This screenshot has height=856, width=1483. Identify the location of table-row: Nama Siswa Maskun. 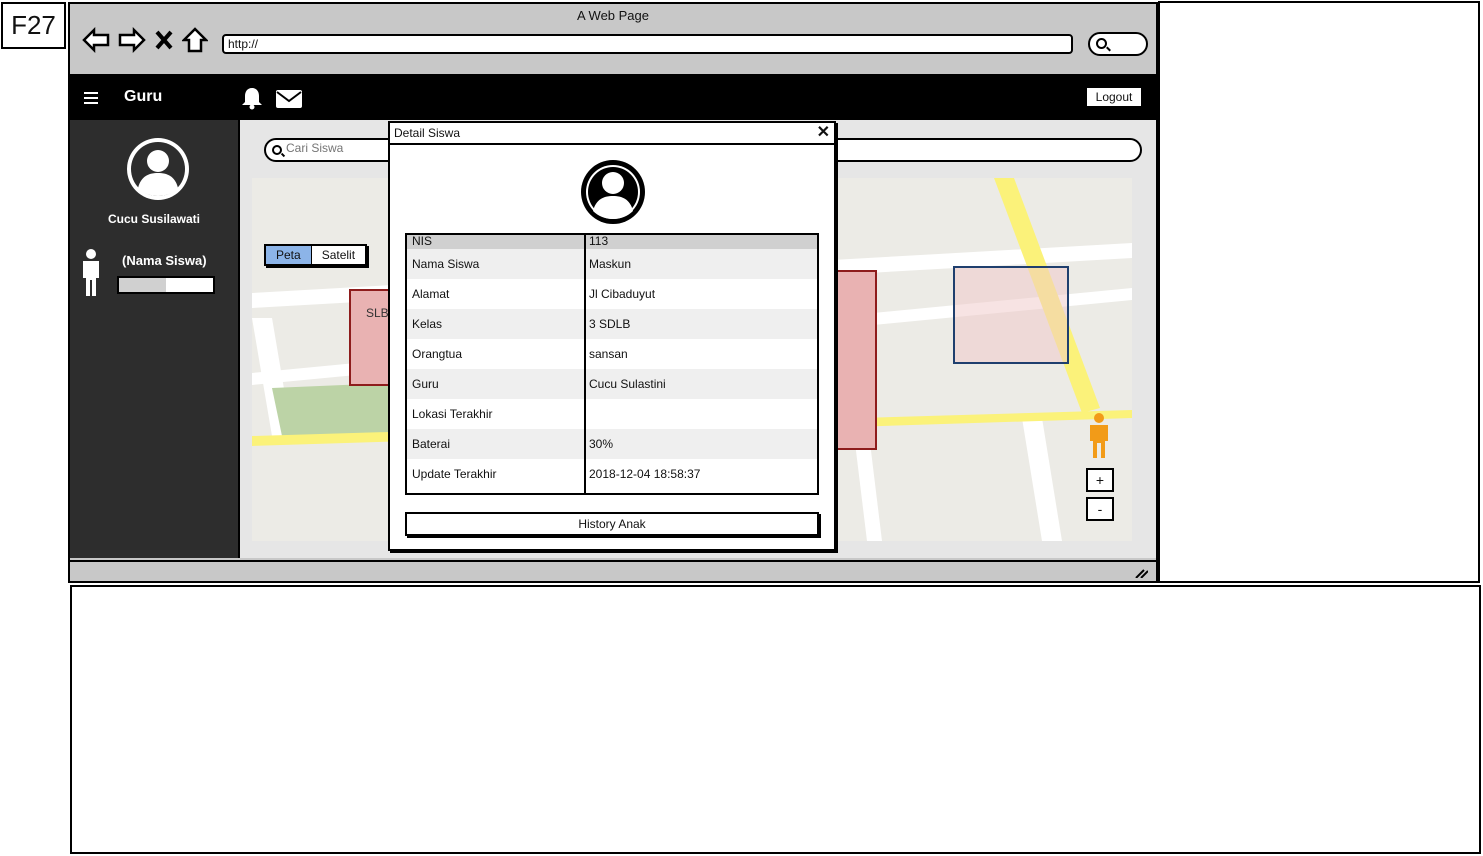
(612, 264).